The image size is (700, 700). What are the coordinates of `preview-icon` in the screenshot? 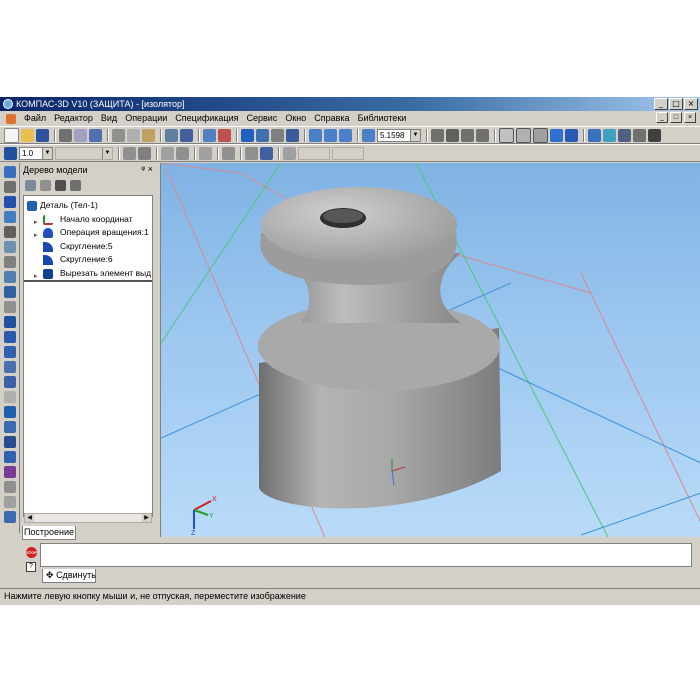 It's located at (80, 135).